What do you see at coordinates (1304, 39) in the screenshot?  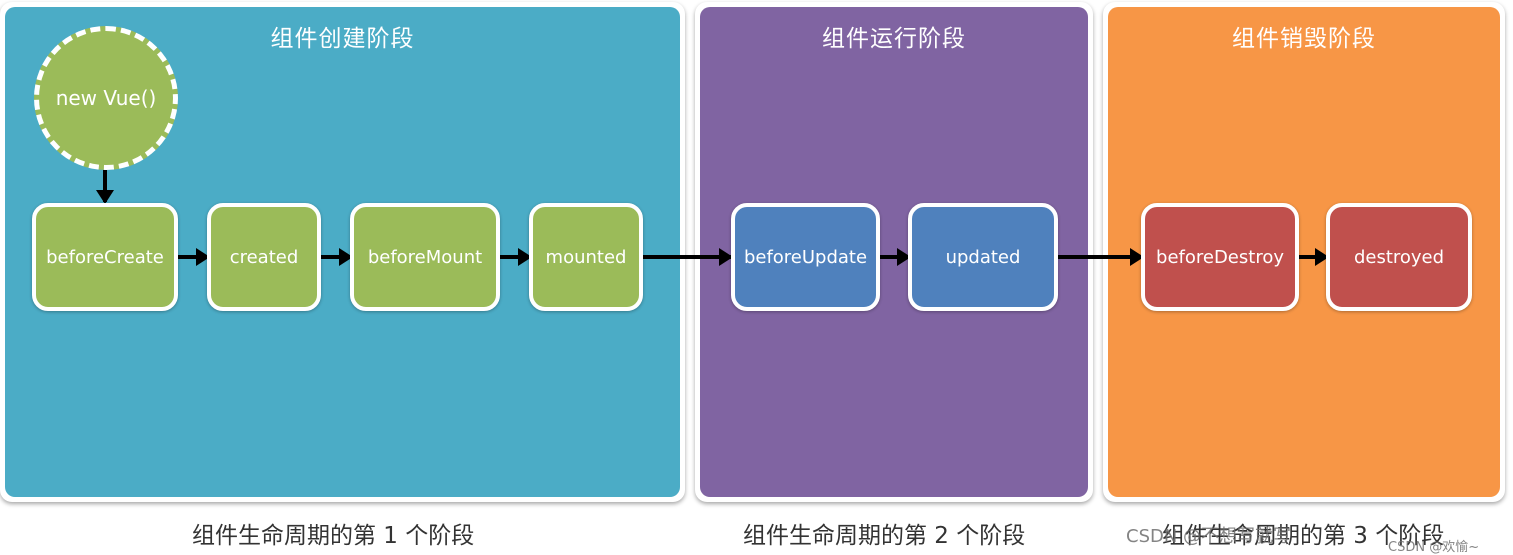 I see `destroy-phase-title: 组件销毁阶段` at bounding box center [1304, 39].